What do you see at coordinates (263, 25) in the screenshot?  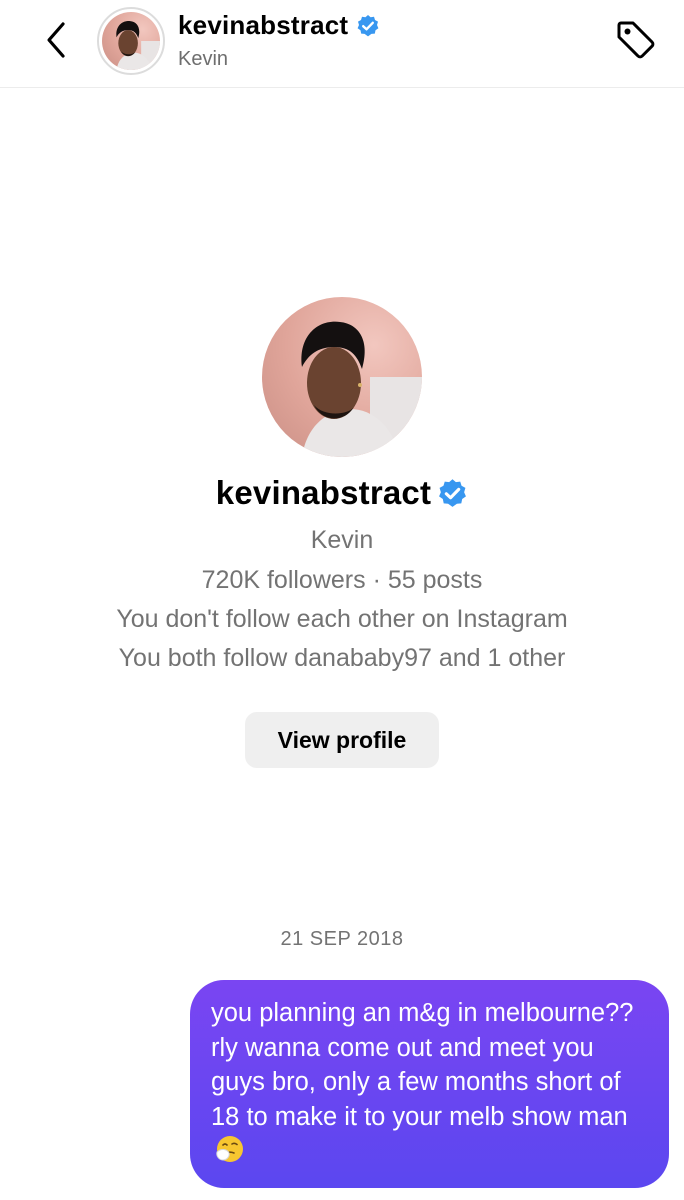 I see `header-username: kevinabstract` at bounding box center [263, 25].